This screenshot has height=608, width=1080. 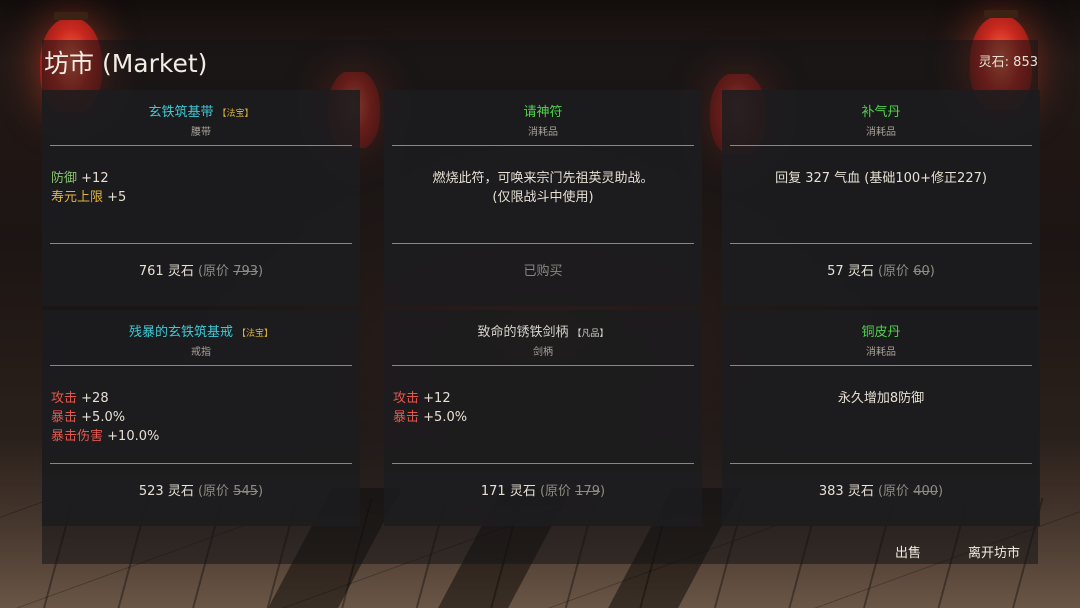 I want to click on original-price: (原价 179), so click(x=572, y=491).